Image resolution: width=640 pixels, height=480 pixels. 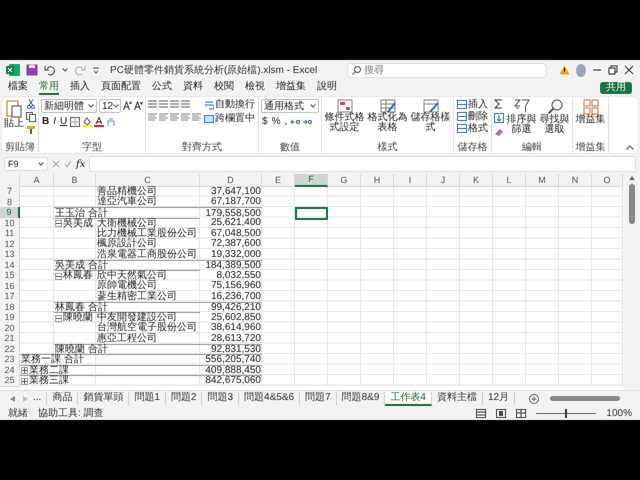 I want to click on horizontal-scrollbar-thumb, so click(x=585, y=398).